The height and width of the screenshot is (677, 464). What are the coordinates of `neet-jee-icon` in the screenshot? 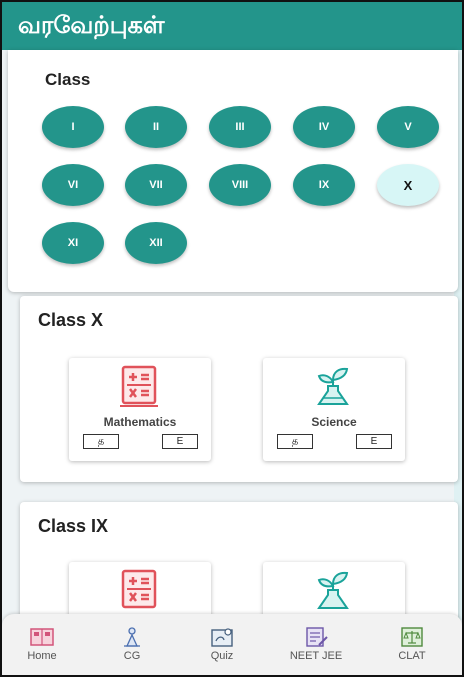 It's located at (317, 637).